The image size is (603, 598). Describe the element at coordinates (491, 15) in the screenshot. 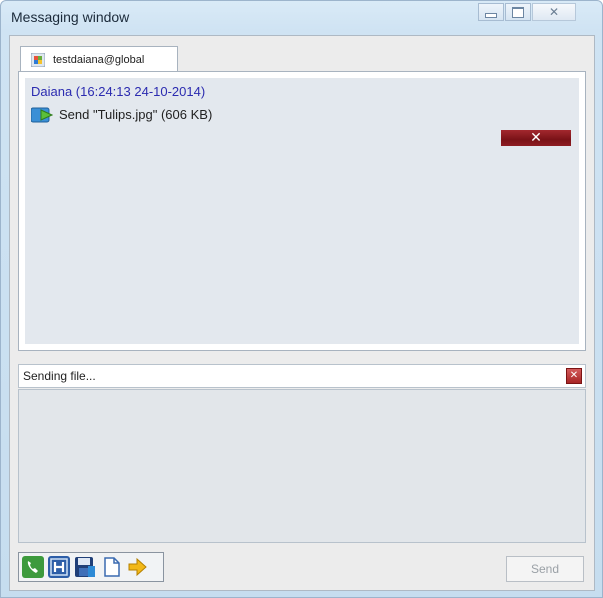

I see `minimize-icon` at that location.